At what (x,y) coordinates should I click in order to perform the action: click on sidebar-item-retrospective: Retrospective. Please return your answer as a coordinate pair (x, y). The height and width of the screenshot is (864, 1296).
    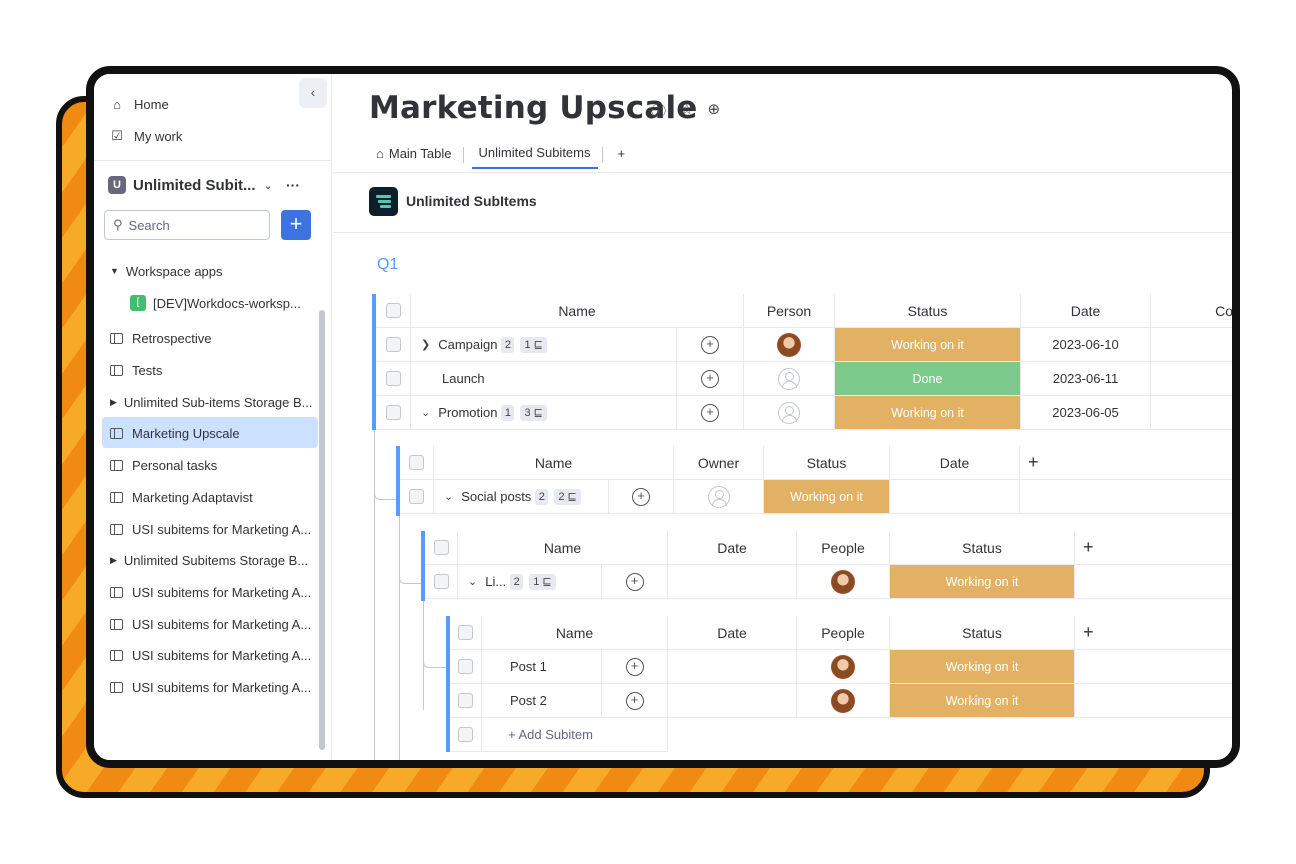
    Looking at the image, I should click on (159, 338).